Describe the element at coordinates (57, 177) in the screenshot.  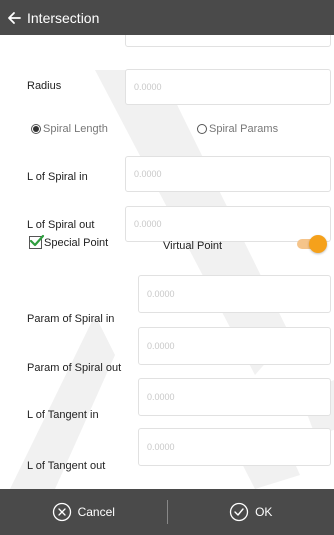
I see `l-spiral-in-label: L of Spiral in` at that location.